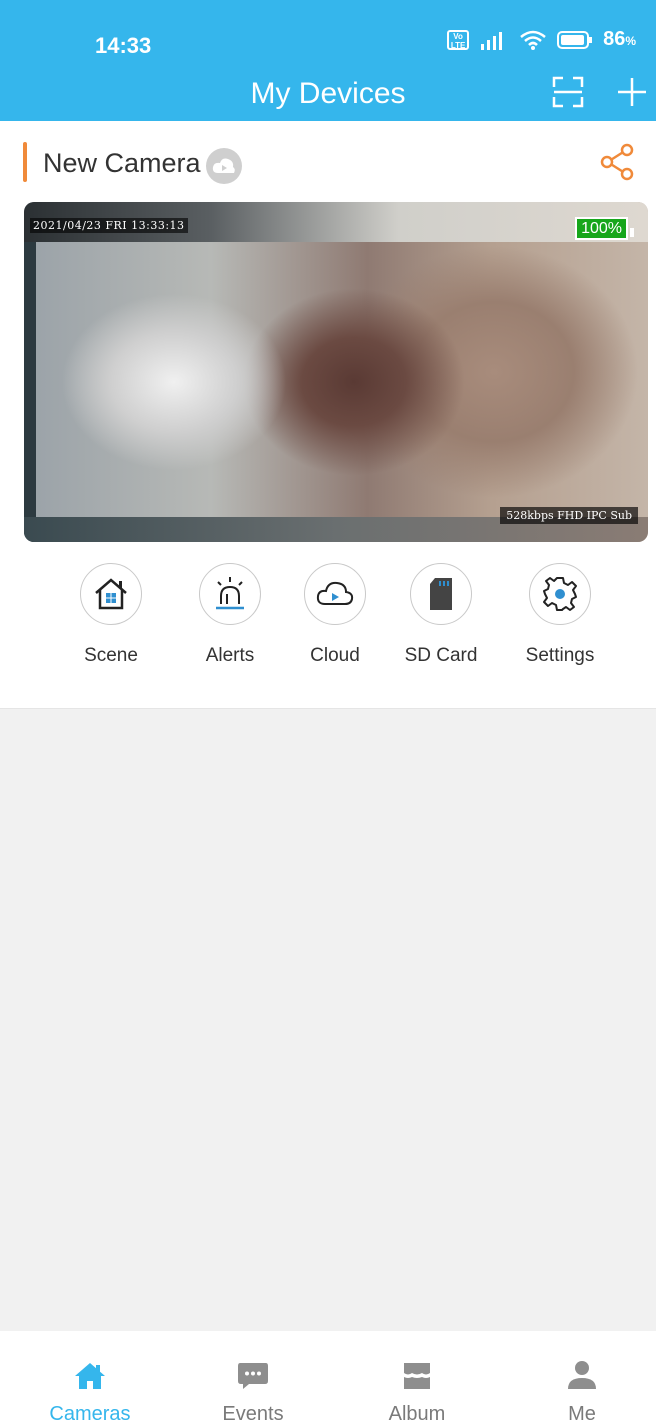 The image size is (656, 1427). I want to click on tab-album: Album, so click(417, 1378).